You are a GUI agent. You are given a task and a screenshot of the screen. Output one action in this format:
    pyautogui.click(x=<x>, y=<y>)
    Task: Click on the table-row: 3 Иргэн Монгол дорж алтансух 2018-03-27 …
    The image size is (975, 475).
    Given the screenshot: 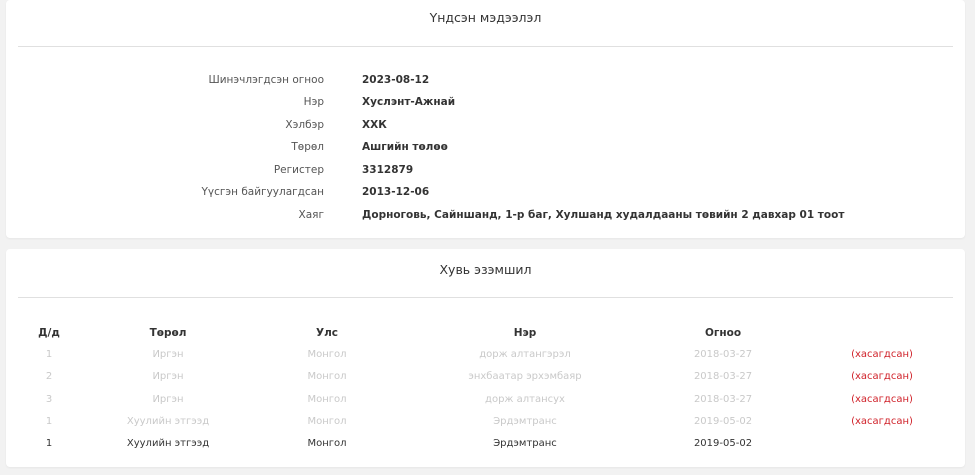 What is the action you would take?
    pyautogui.click(x=485, y=400)
    